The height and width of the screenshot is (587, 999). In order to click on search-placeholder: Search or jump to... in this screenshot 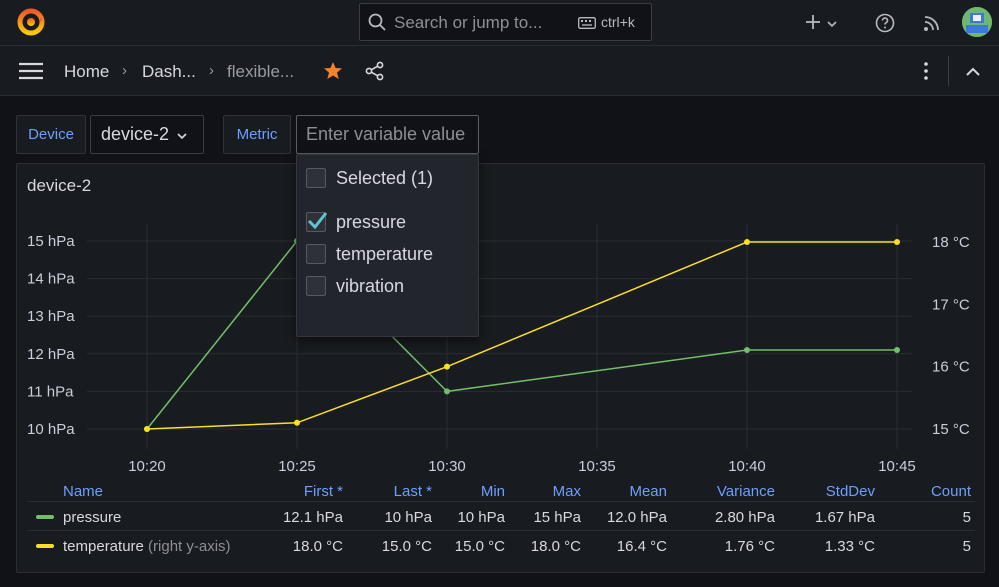, I will do `click(468, 22)`.